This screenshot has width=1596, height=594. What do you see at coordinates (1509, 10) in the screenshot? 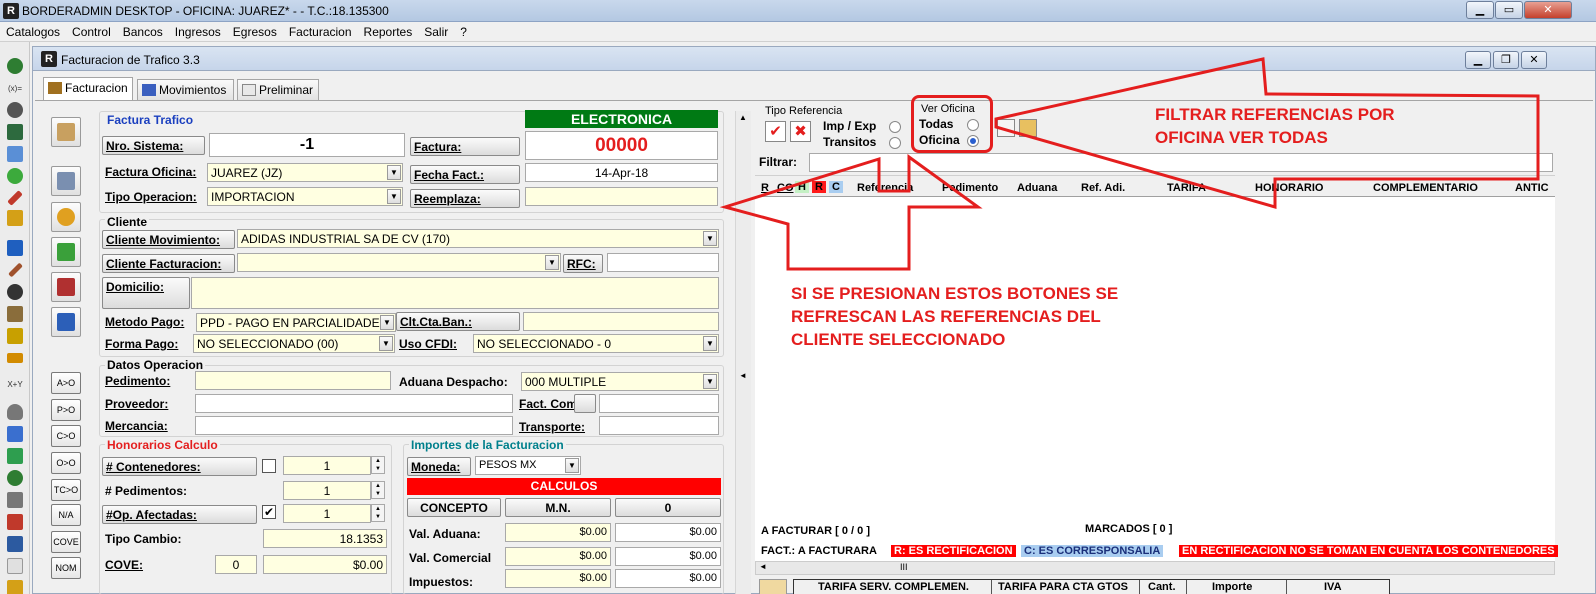
I see `maximize-button: ▭` at bounding box center [1509, 10].